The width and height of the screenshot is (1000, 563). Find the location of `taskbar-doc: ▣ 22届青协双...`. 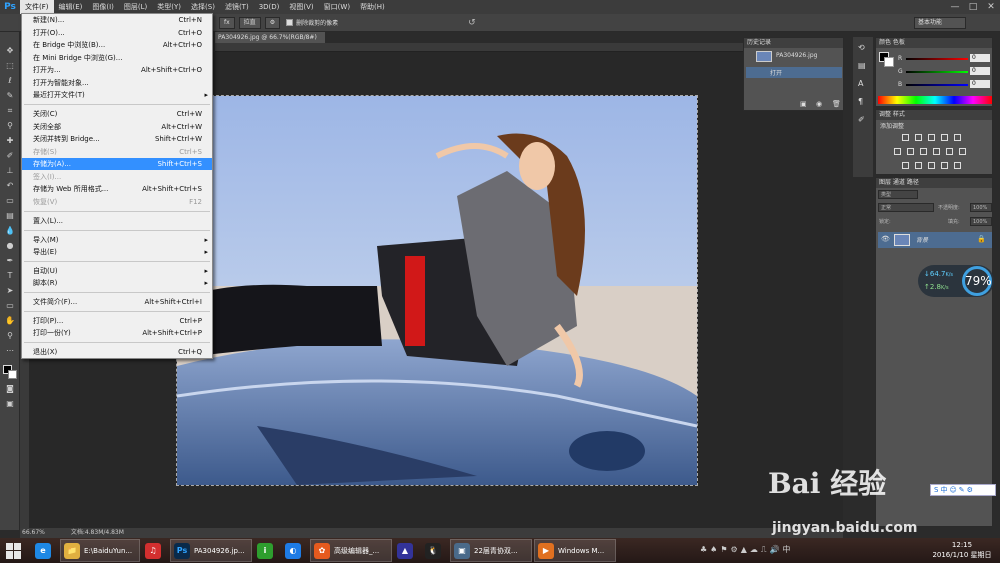

taskbar-doc: ▣ 22届青协双... is located at coordinates (491, 550).